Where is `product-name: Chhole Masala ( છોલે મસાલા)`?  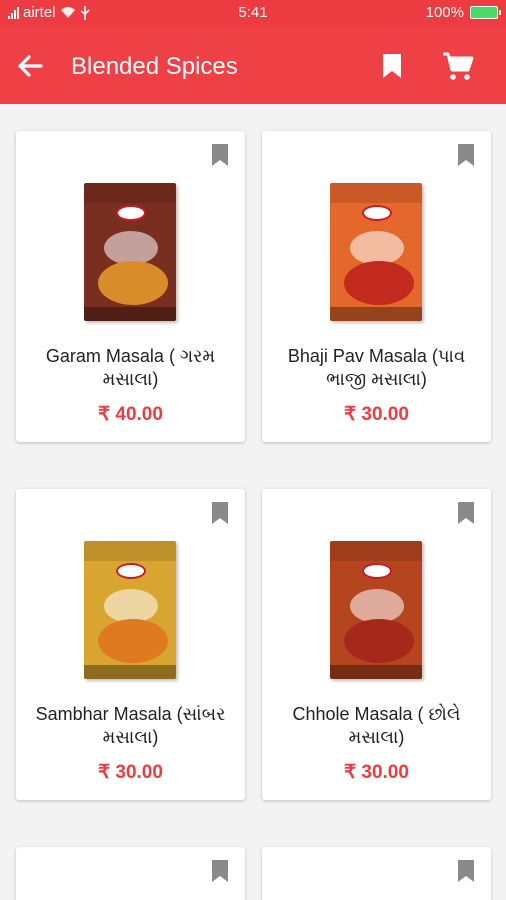 product-name: Chhole Masala ( છોલે મસાલા) is located at coordinates (376, 725).